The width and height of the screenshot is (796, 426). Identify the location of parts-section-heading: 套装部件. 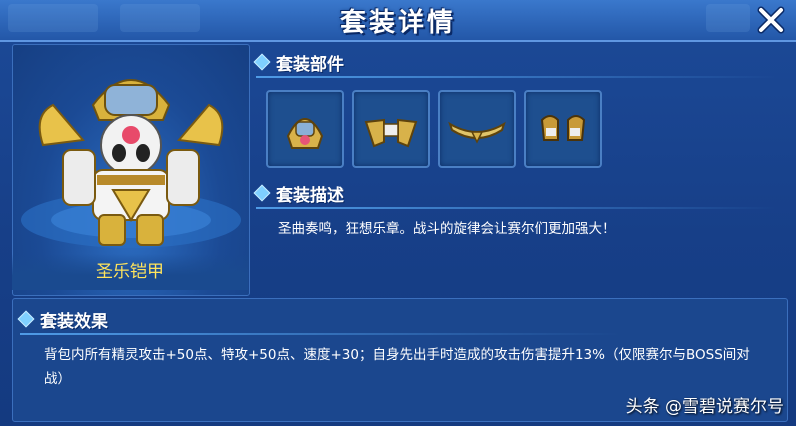
(298, 62).